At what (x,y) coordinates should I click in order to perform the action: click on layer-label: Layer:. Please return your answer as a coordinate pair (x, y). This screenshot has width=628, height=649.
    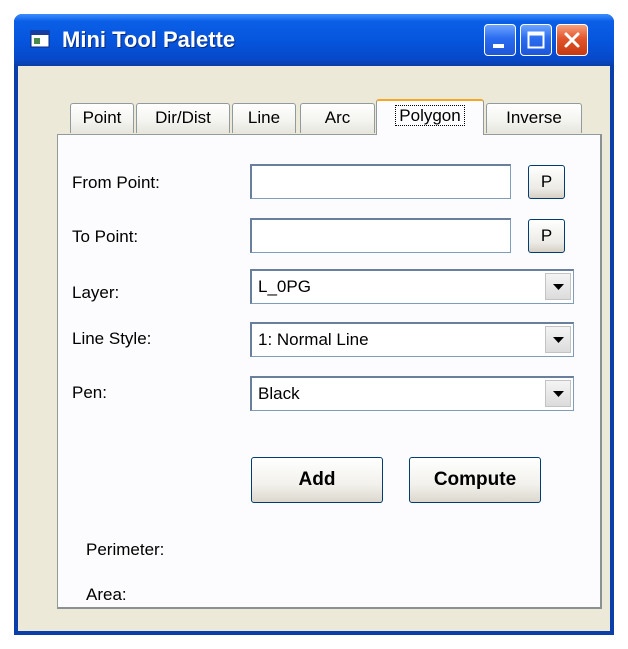
    Looking at the image, I should click on (96, 292).